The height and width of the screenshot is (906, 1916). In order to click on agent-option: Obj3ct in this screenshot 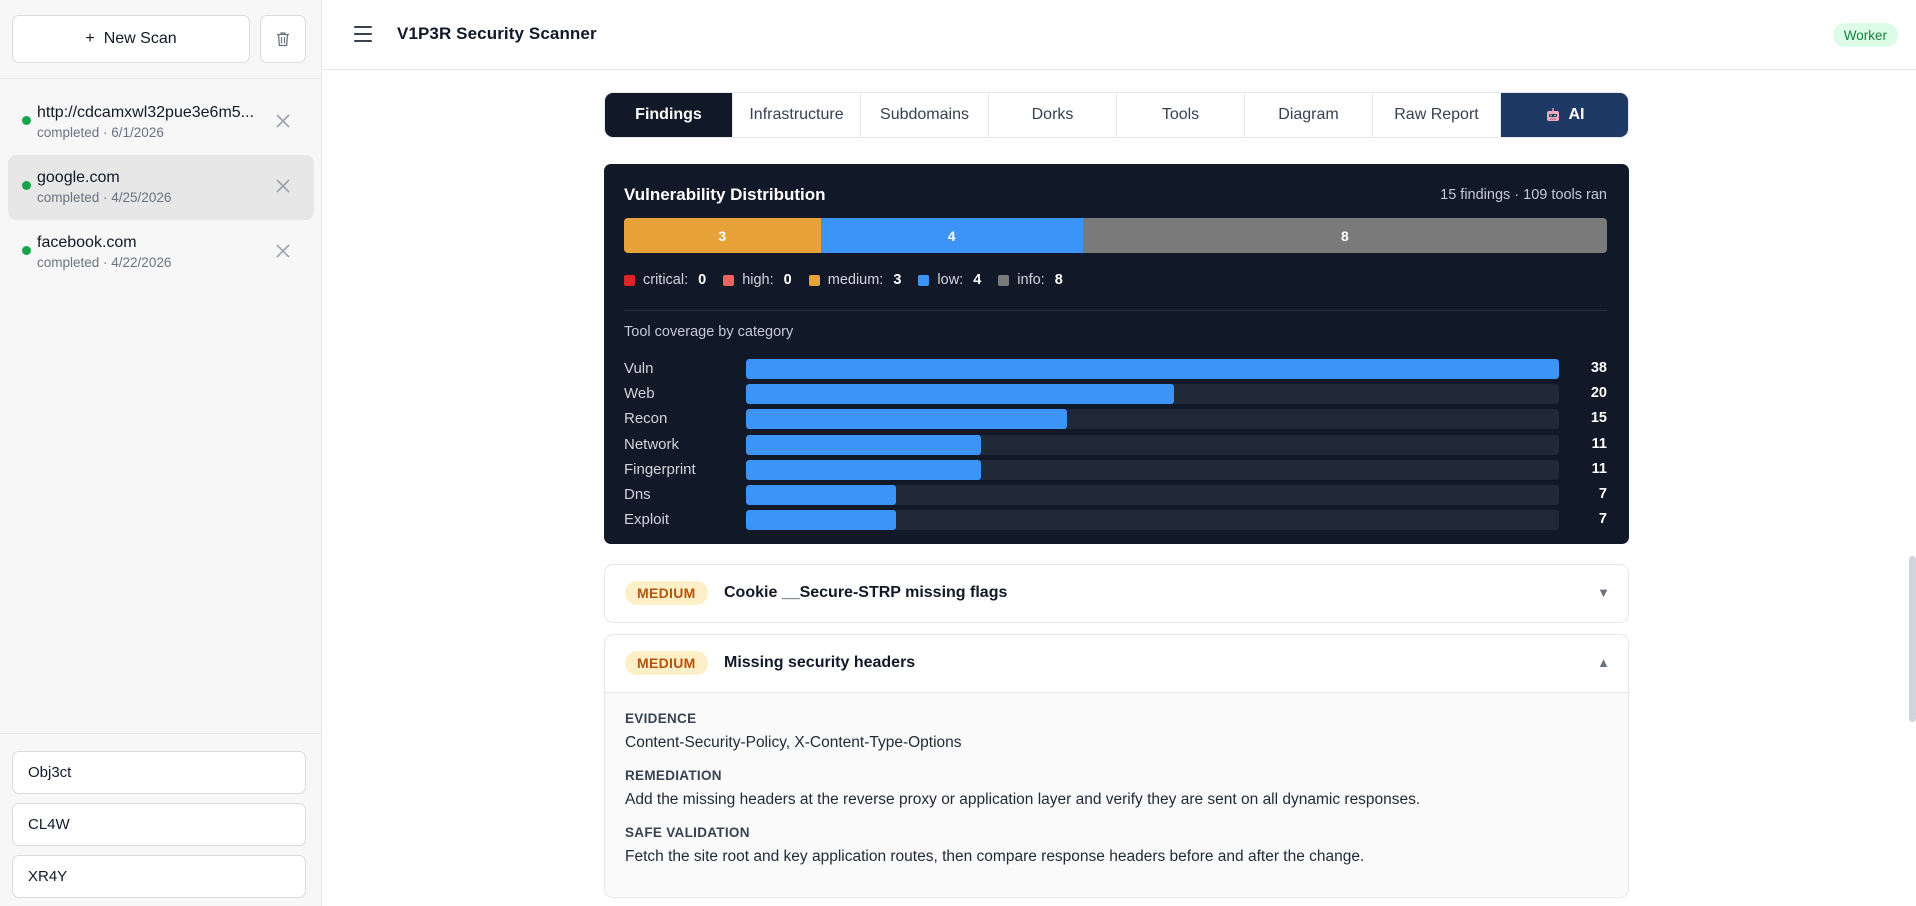, I will do `click(159, 772)`.